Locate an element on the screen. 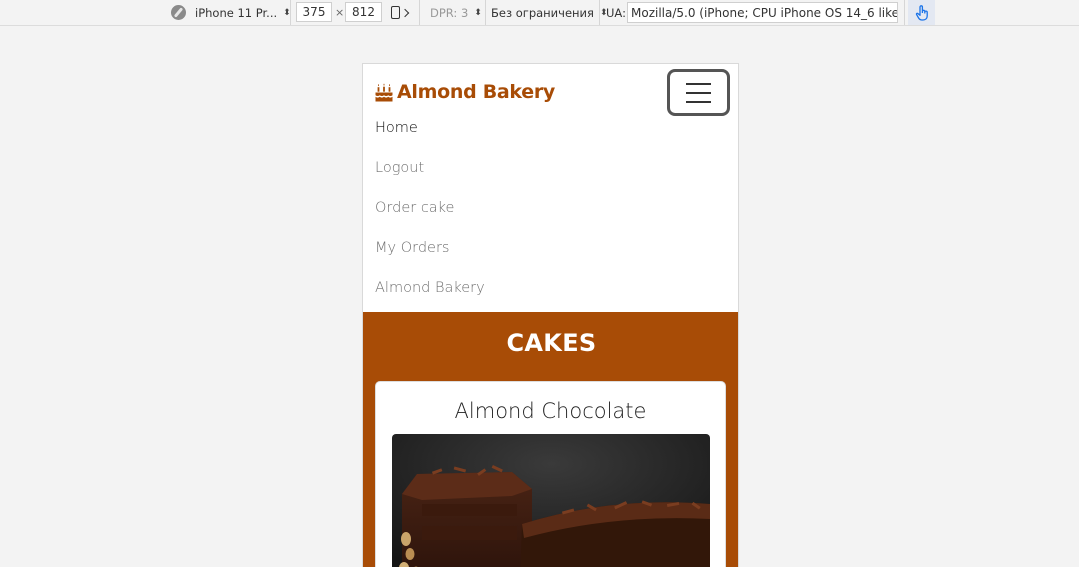 The width and height of the screenshot is (1079, 567). dpr-select: DPR: 3 ⬍ is located at coordinates (456, 12).